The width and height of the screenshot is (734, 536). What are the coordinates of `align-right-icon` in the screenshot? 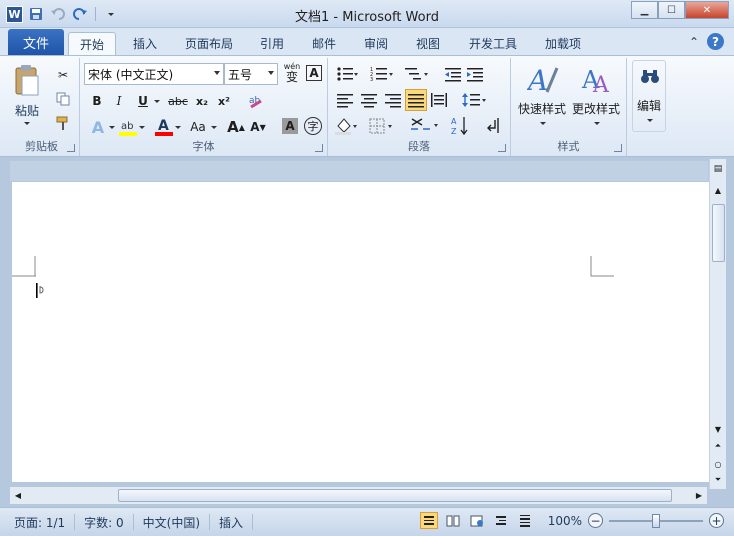 It's located at (393, 100).